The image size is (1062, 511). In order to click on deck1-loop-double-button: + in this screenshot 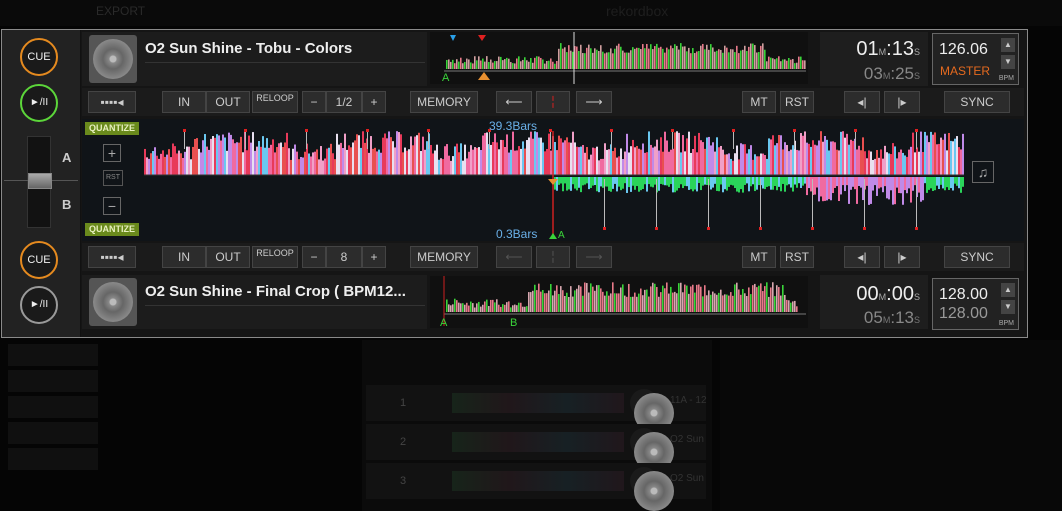, I will do `click(374, 102)`.